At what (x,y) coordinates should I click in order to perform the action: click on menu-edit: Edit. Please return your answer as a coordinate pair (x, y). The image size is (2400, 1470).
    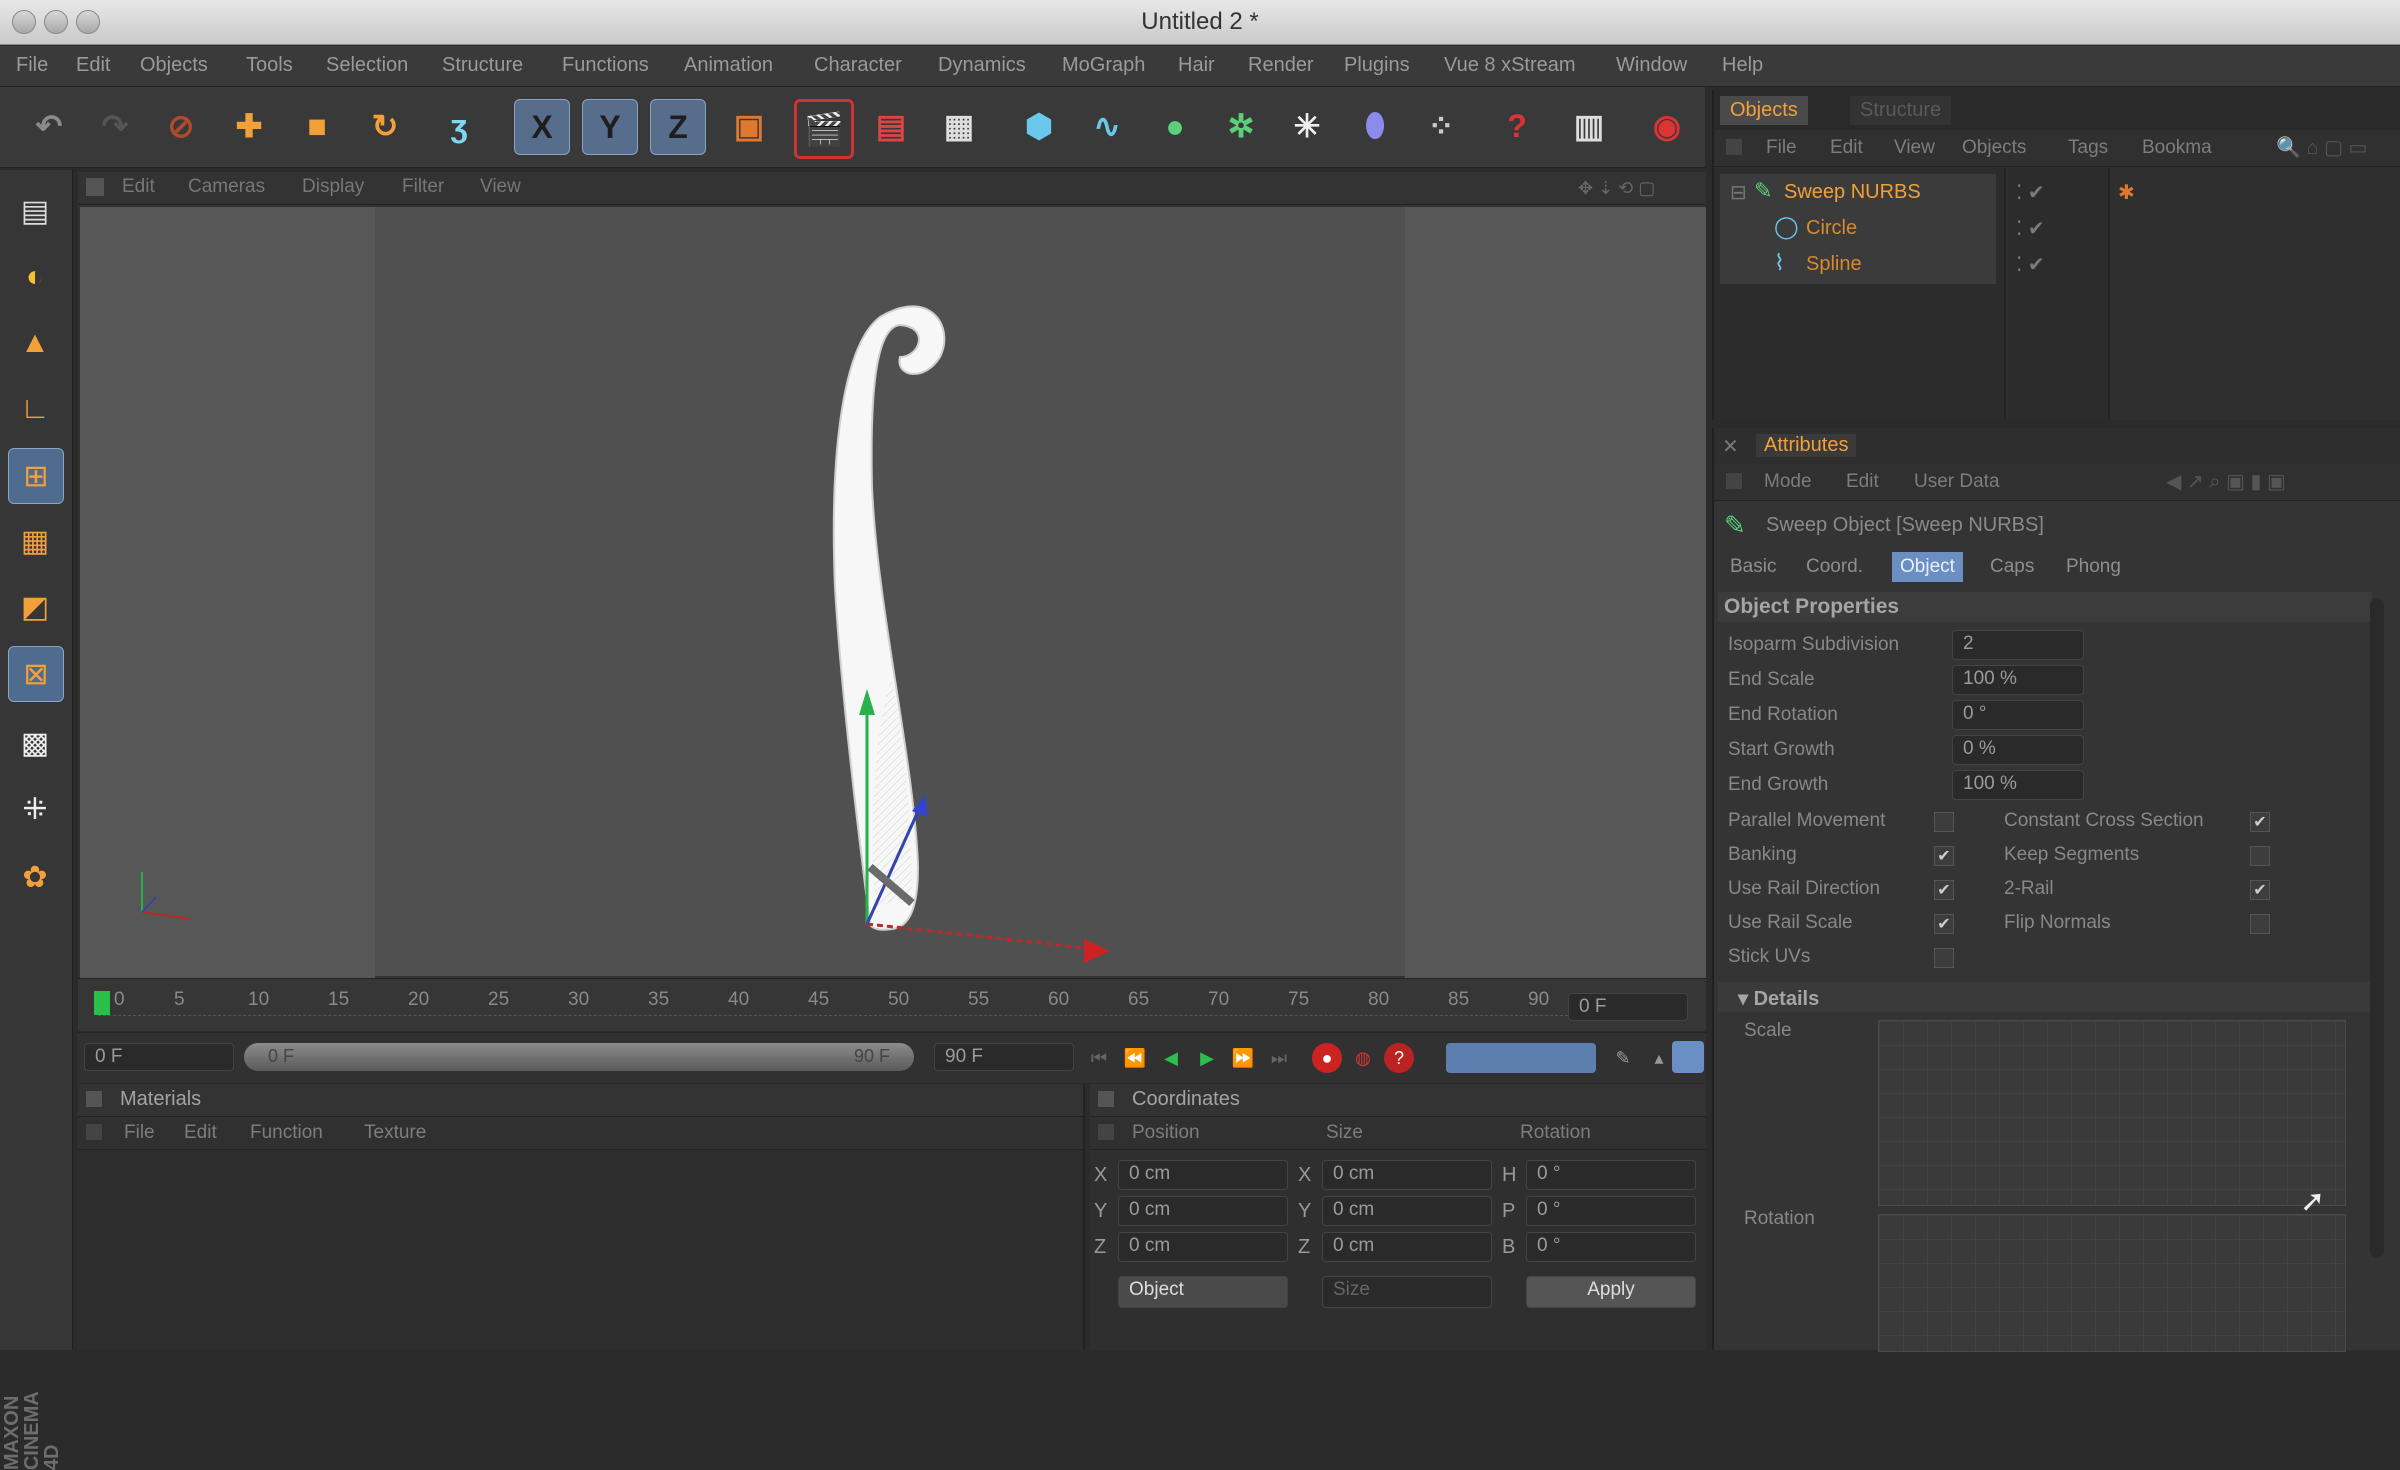
    Looking at the image, I should click on (93, 65).